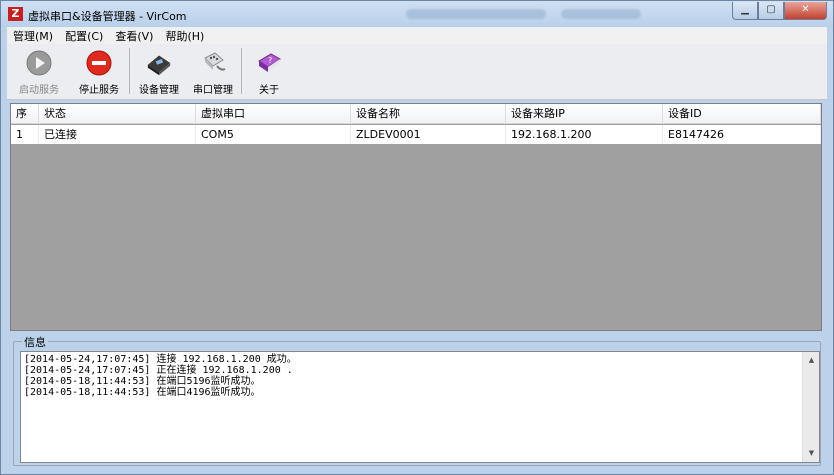 This screenshot has width=834, height=475. What do you see at coordinates (25, 134) in the screenshot?
I see `cell-index: 1` at bounding box center [25, 134].